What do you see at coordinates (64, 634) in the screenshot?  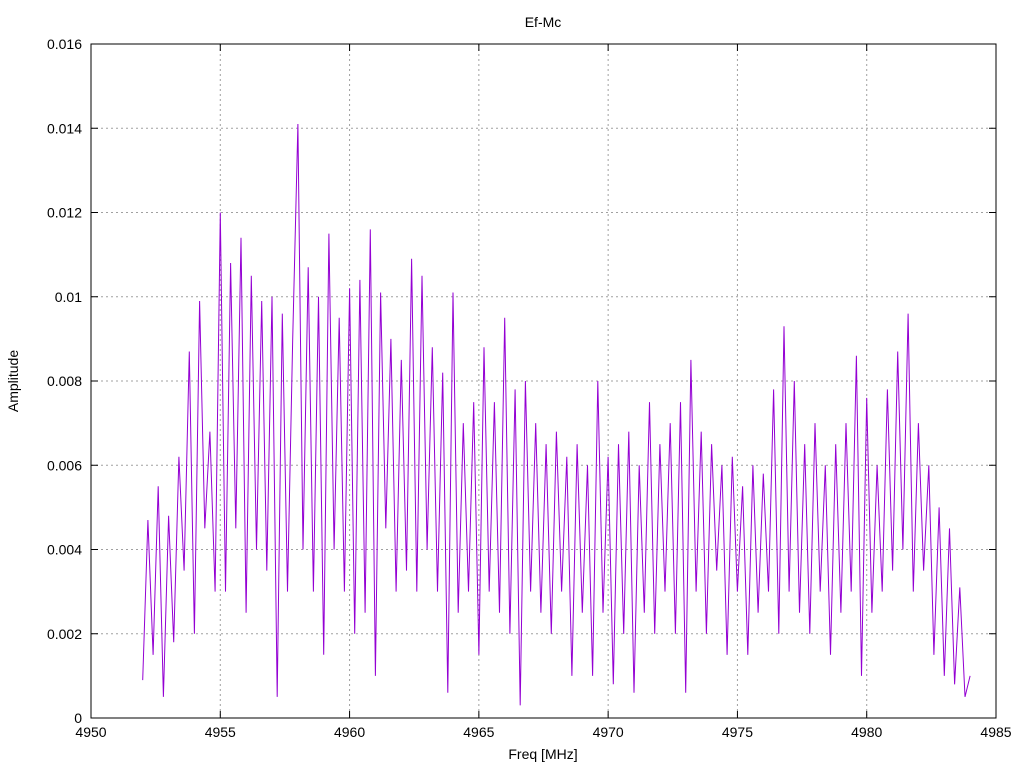 I see `y-tick-label: 0.002` at bounding box center [64, 634].